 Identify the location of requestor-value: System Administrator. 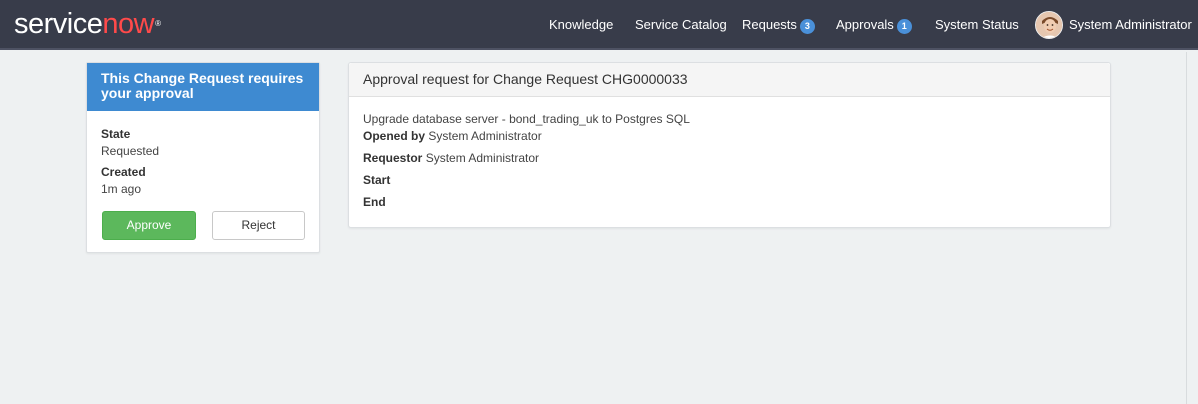
(482, 158).